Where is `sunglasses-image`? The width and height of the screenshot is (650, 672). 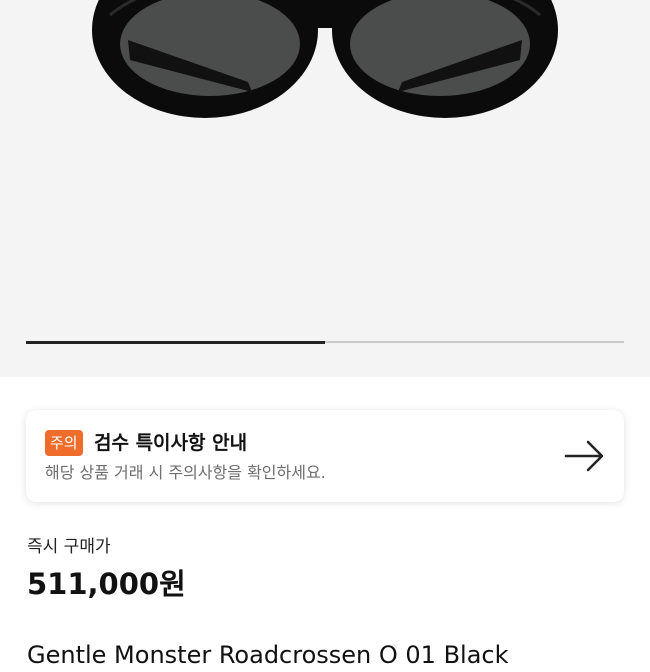 sunglasses-image is located at coordinates (325, 59).